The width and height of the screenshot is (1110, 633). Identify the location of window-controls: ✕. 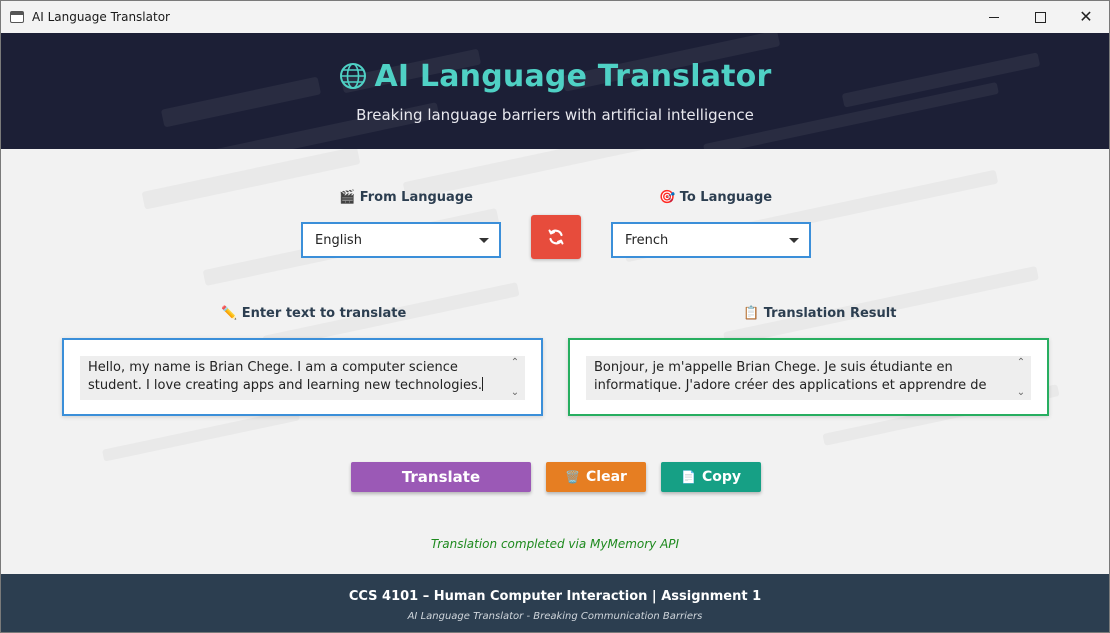
(1040, 17).